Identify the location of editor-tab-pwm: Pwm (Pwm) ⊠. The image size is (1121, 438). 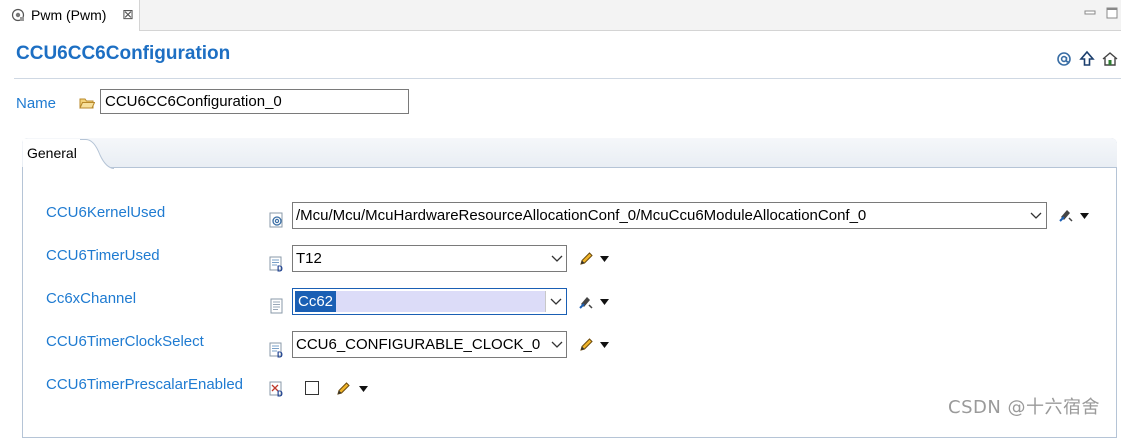
(70, 15).